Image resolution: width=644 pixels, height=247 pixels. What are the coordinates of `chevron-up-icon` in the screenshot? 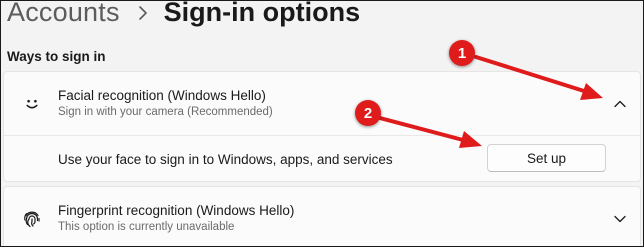 It's located at (620, 104).